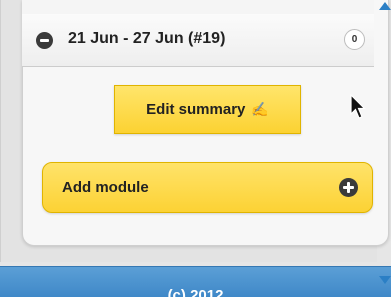 The height and width of the screenshot is (297, 391). Describe the element at coordinates (147, 38) in the screenshot. I see `week-title: 21 Jun - 27 Jun (#19)` at that location.